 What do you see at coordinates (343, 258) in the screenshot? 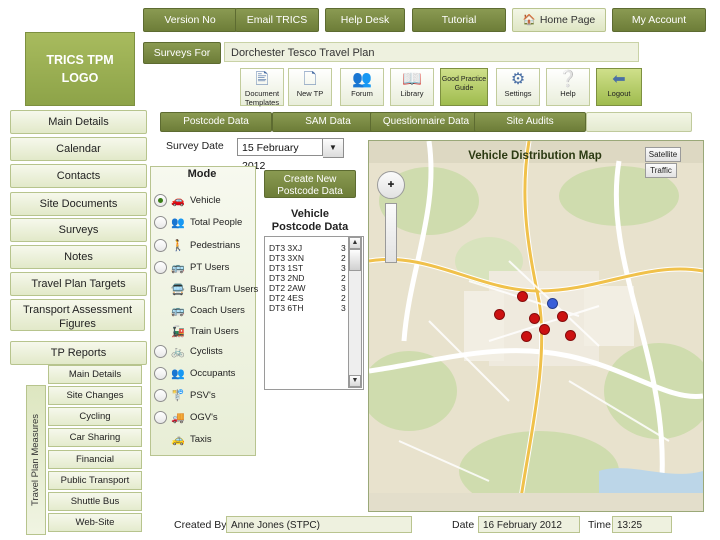
I see `postcode-count: 2` at bounding box center [343, 258].